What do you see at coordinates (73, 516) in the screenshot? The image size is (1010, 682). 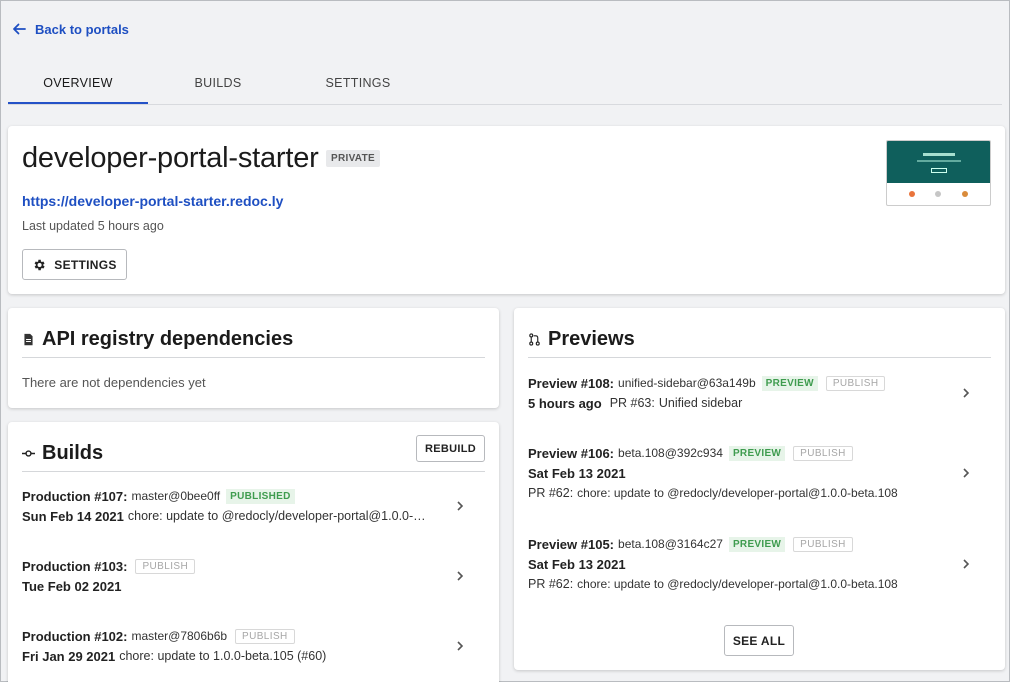 I see `build-date: Sun Feb 14 2021` at bounding box center [73, 516].